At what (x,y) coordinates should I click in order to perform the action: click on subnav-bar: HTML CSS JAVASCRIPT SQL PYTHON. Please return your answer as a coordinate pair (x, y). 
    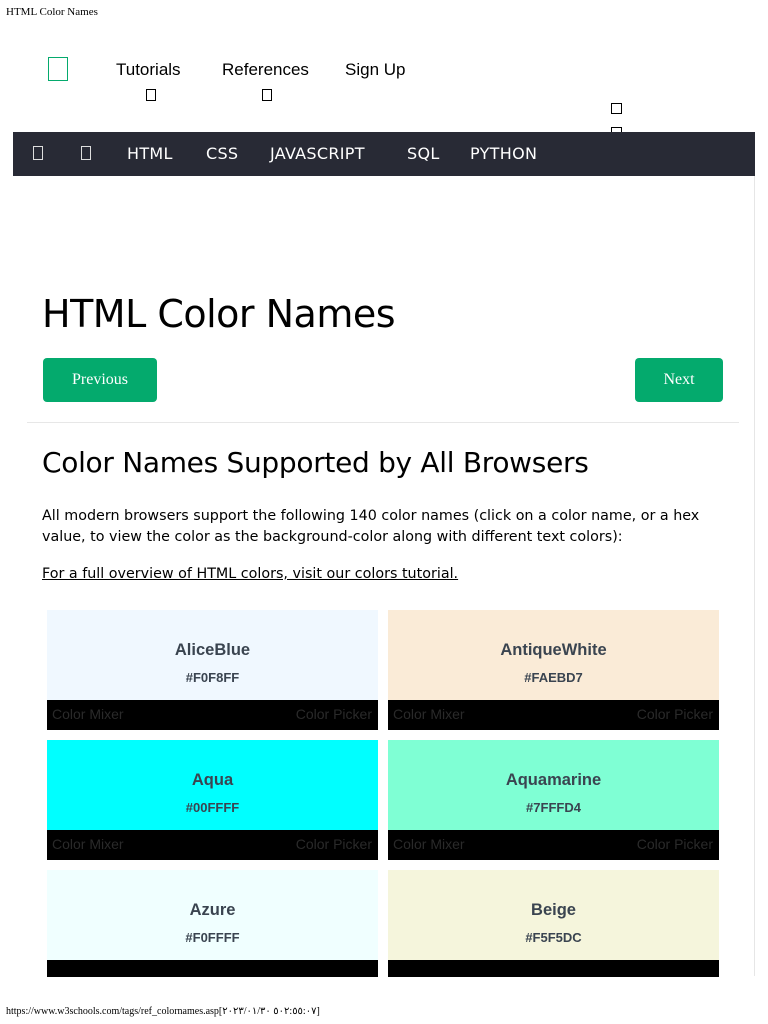
    Looking at the image, I should click on (384, 154).